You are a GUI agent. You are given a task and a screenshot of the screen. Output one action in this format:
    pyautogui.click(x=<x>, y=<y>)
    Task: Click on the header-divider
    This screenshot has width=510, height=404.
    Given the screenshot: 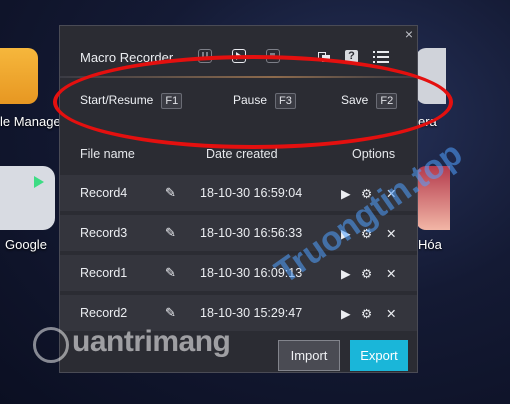 What is the action you would take?
    pyautogui.click(x=238, y=77)
    